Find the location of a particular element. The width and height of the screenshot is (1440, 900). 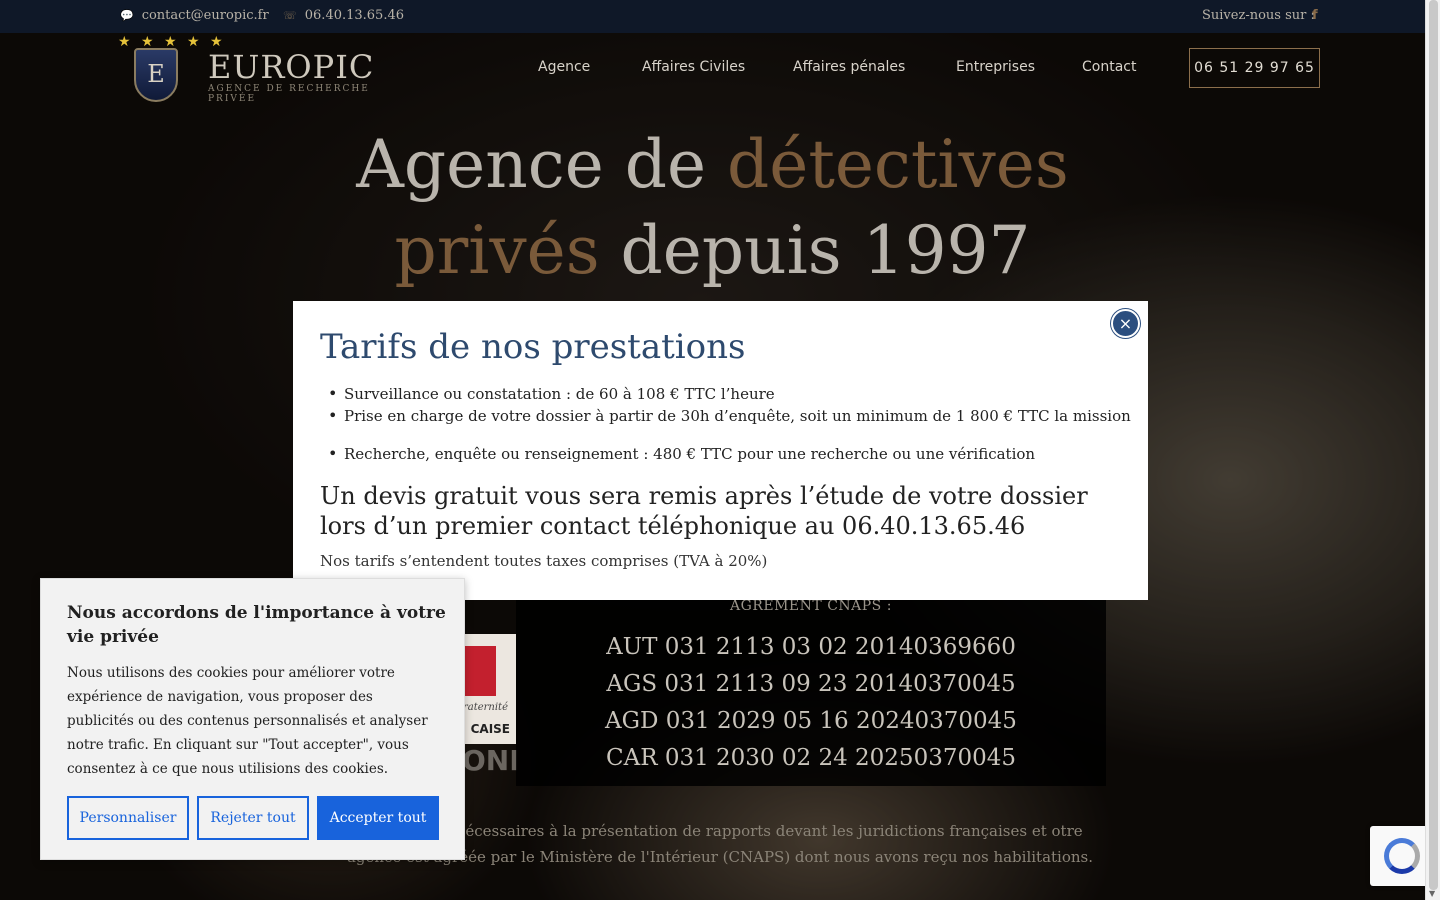

phone-call-button: 06 51 29 97 65 is located at coordinates (1254, 68).